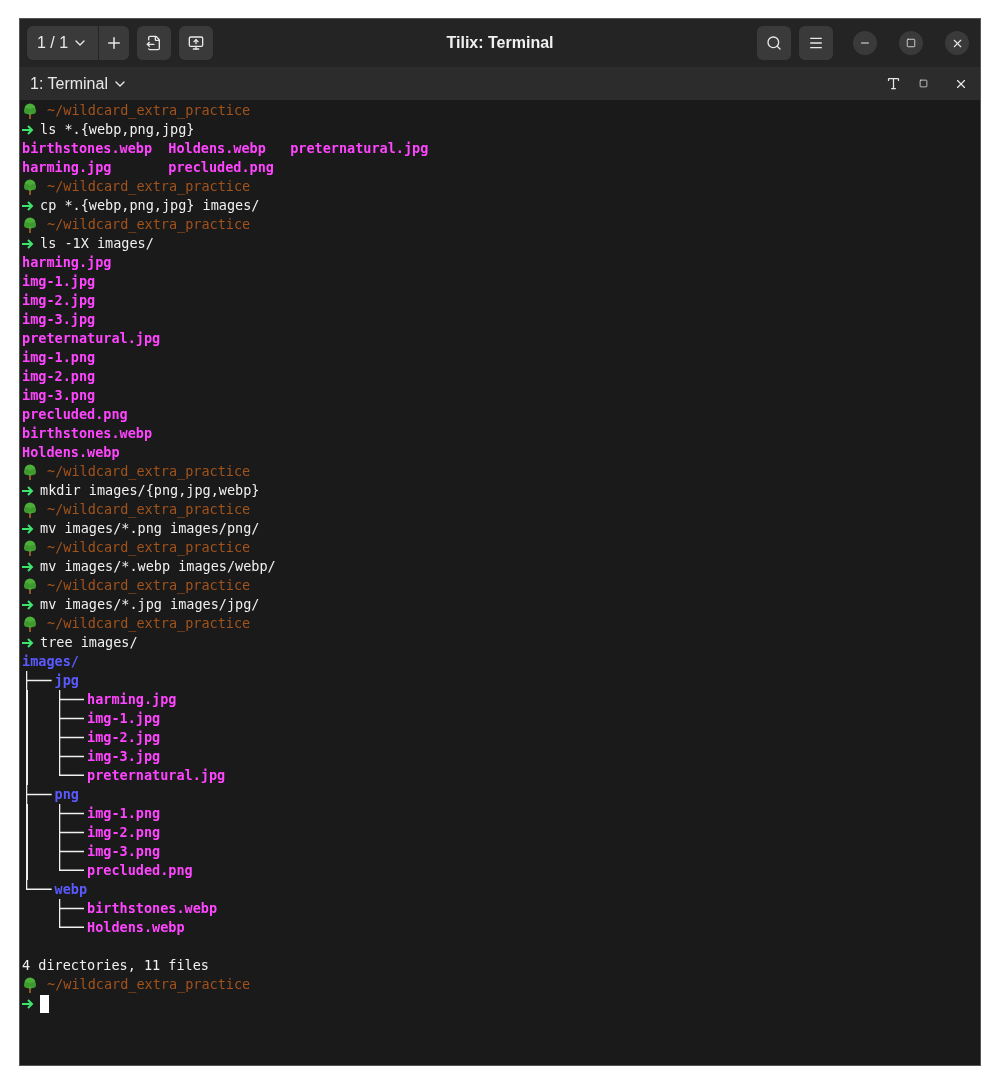  I want to click on window-title: Tilix: Terminal, so click(500, 43).